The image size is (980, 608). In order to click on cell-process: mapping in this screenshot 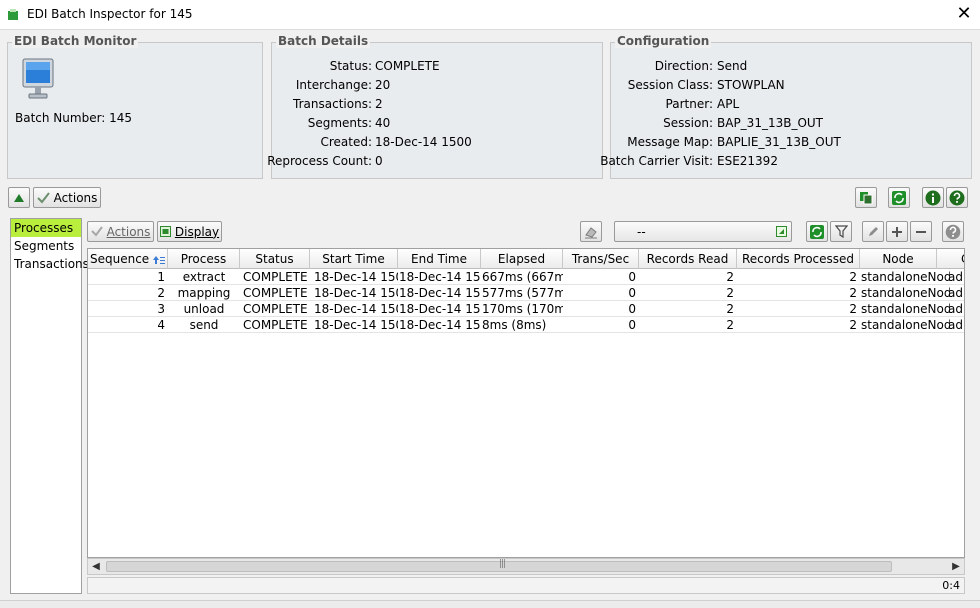, I will do `click(204, 293)`.